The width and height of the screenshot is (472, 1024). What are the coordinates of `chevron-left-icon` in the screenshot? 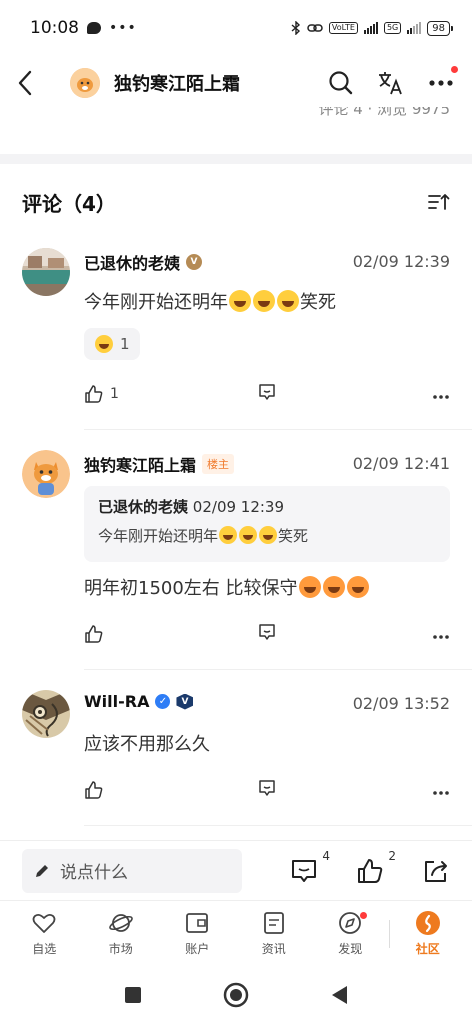 It's located at (25, 83).